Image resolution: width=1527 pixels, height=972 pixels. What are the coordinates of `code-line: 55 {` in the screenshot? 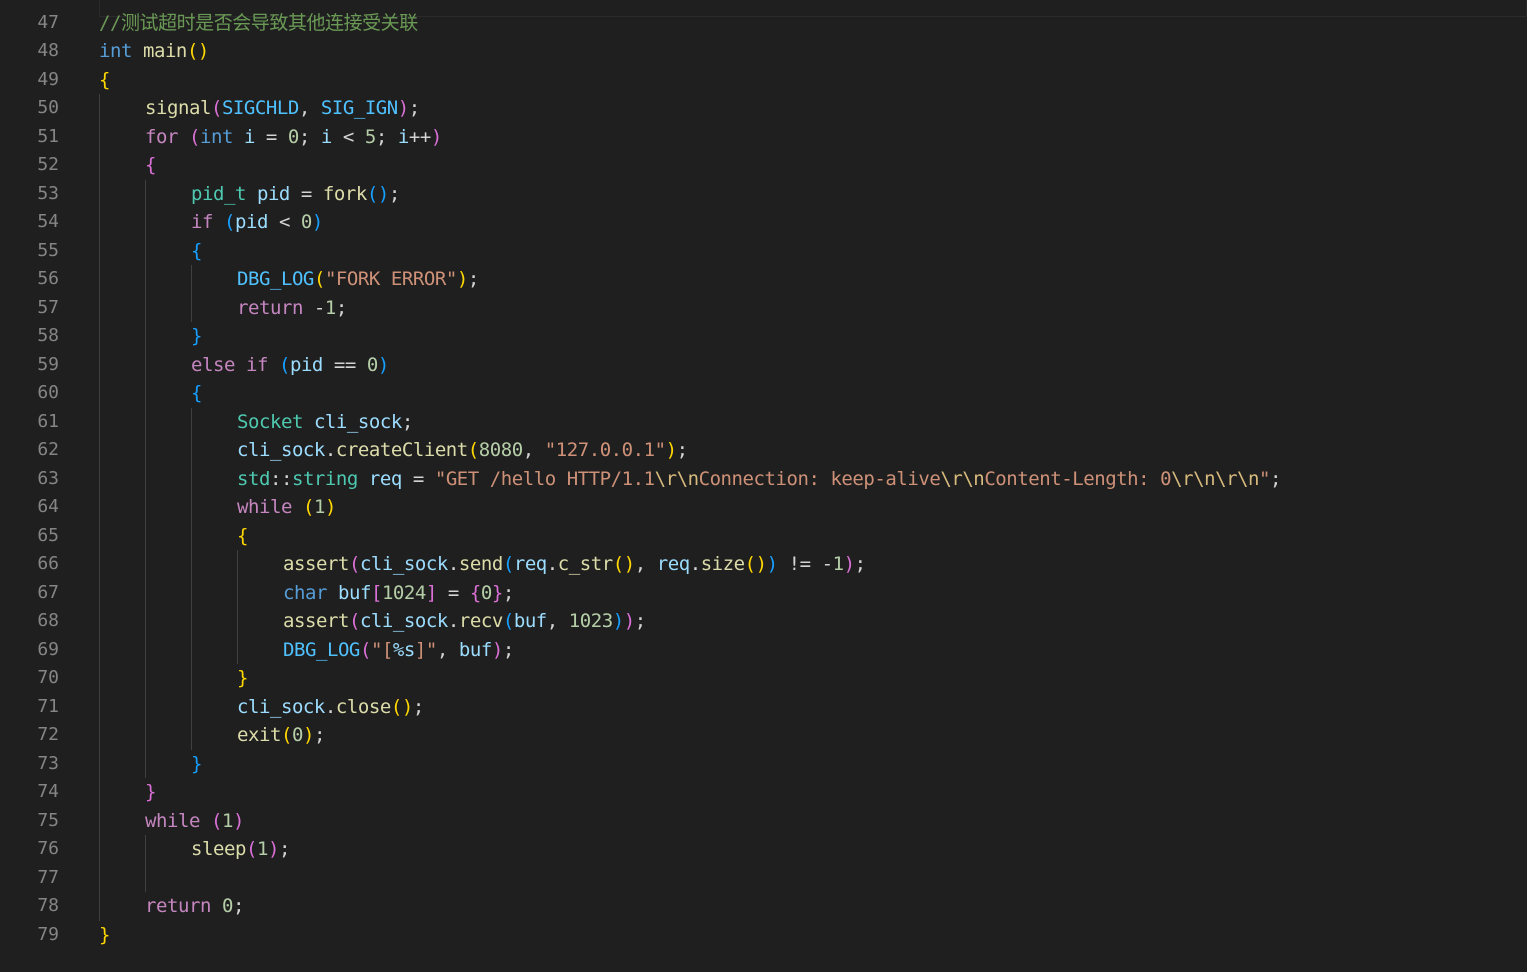 It's located at (763, 250).